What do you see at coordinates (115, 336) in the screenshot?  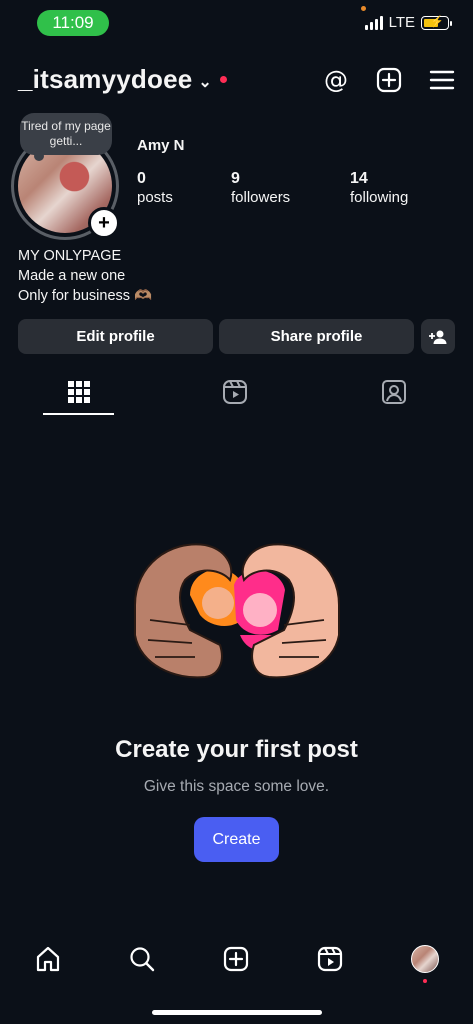 I see `edit-profile-button: Edit profile` at bounding box center [115, 336].